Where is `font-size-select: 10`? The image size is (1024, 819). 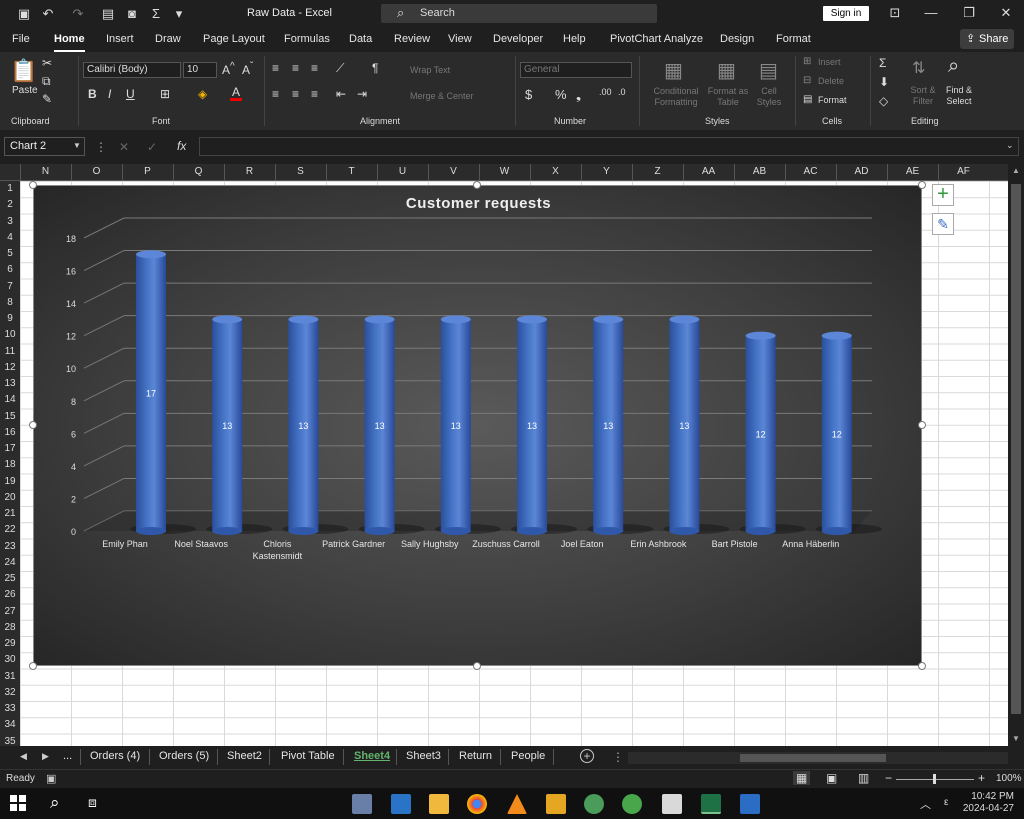
font-size-select: 10 is located at coordinates (200, 70).